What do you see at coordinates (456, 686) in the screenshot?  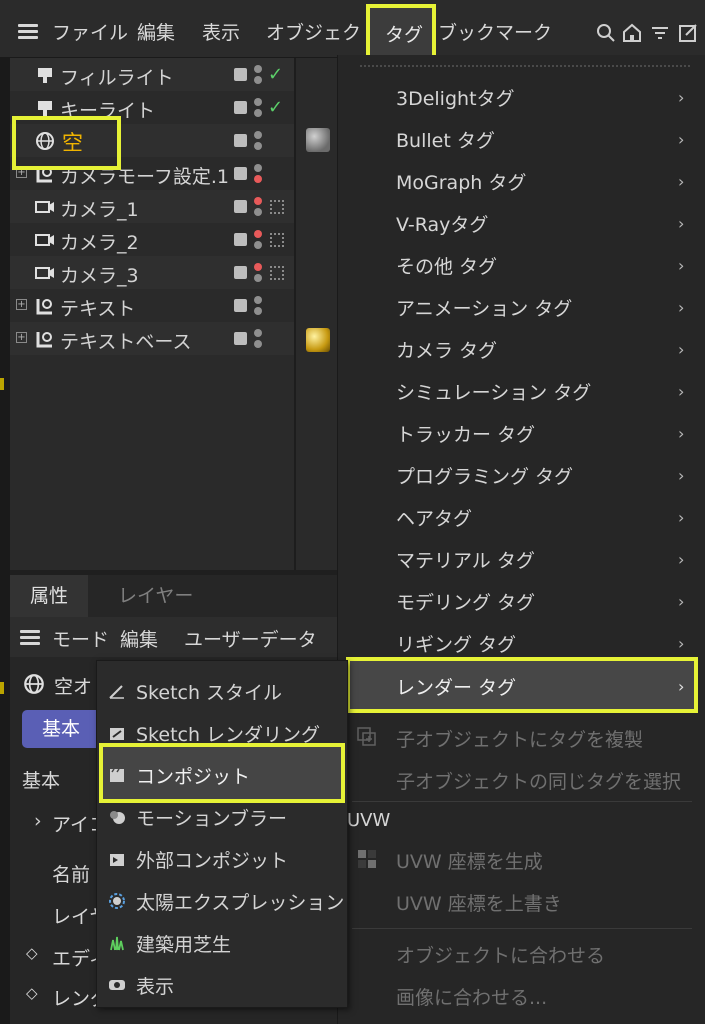 I see `tag-menu-render: レンダー タグ` at bounding box center [456, 686].